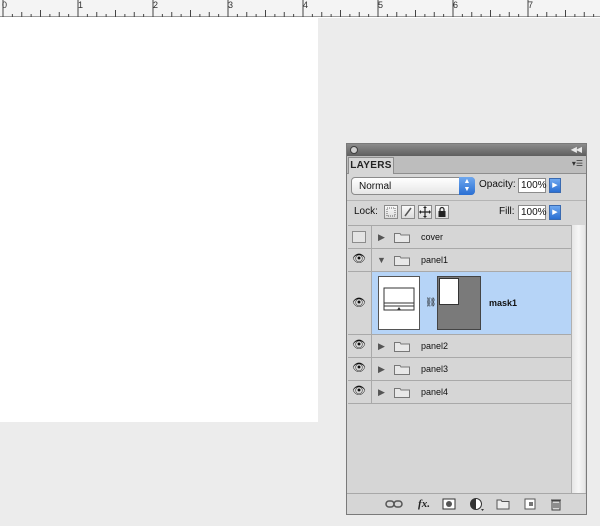 This screenshot has width=600, height=526. Describe the element at coordinates (503, 303) in the screenshot. I see `layer-name-mask1: mask1` at that location.